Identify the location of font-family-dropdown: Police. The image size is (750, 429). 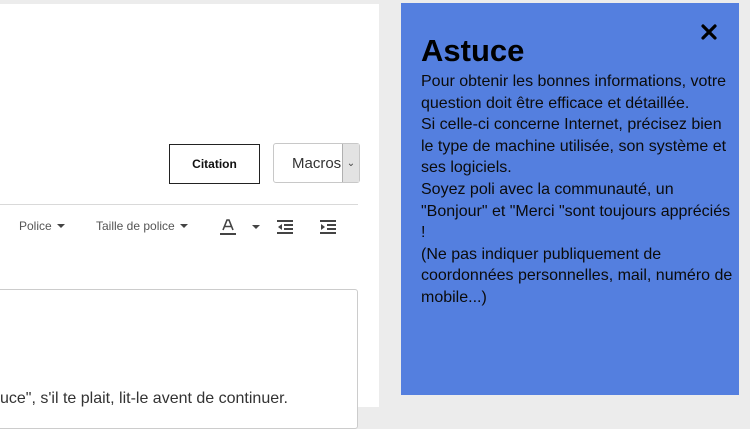
(42, 226).